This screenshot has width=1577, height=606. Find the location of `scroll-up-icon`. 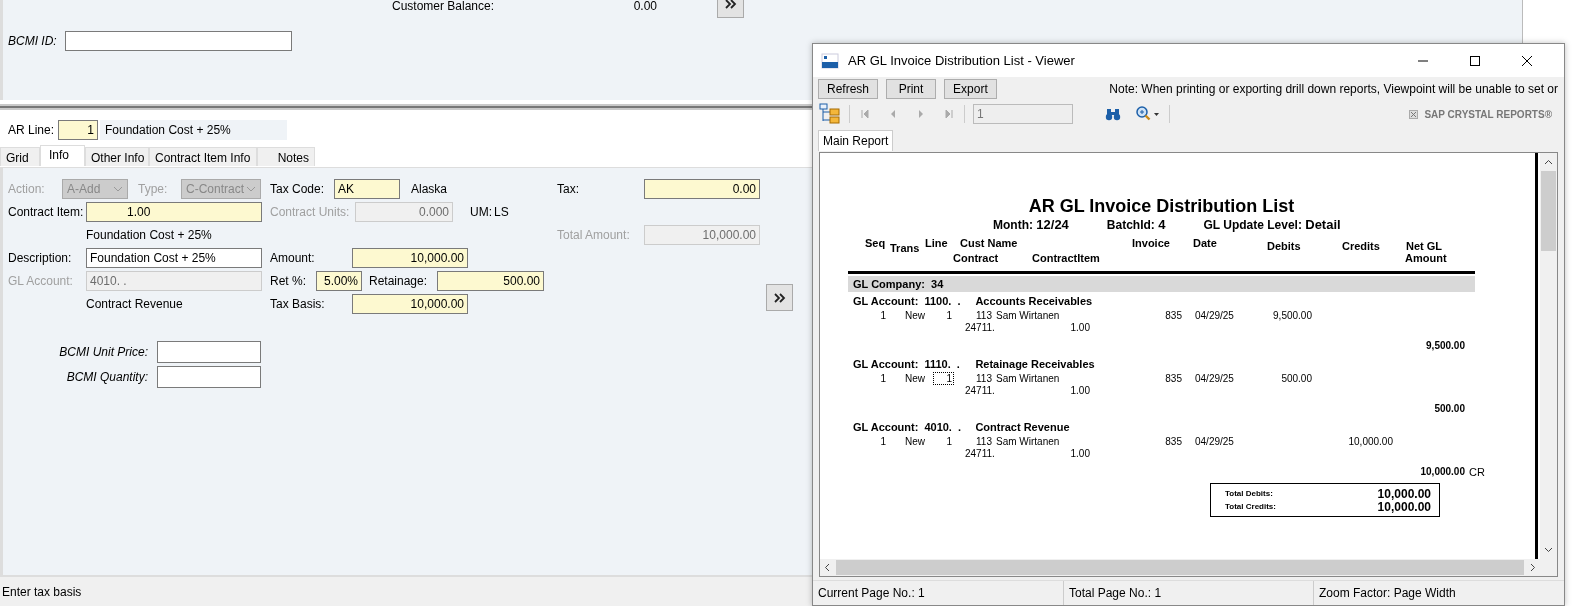

scroll-up-icon is located at coordinates (1548, 162).